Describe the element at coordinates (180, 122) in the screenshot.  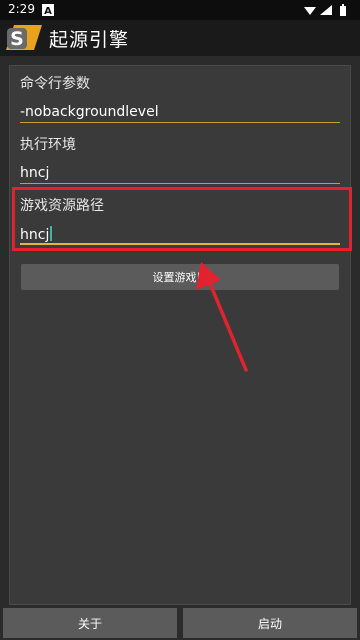
I see `command-line-underline` at that location.